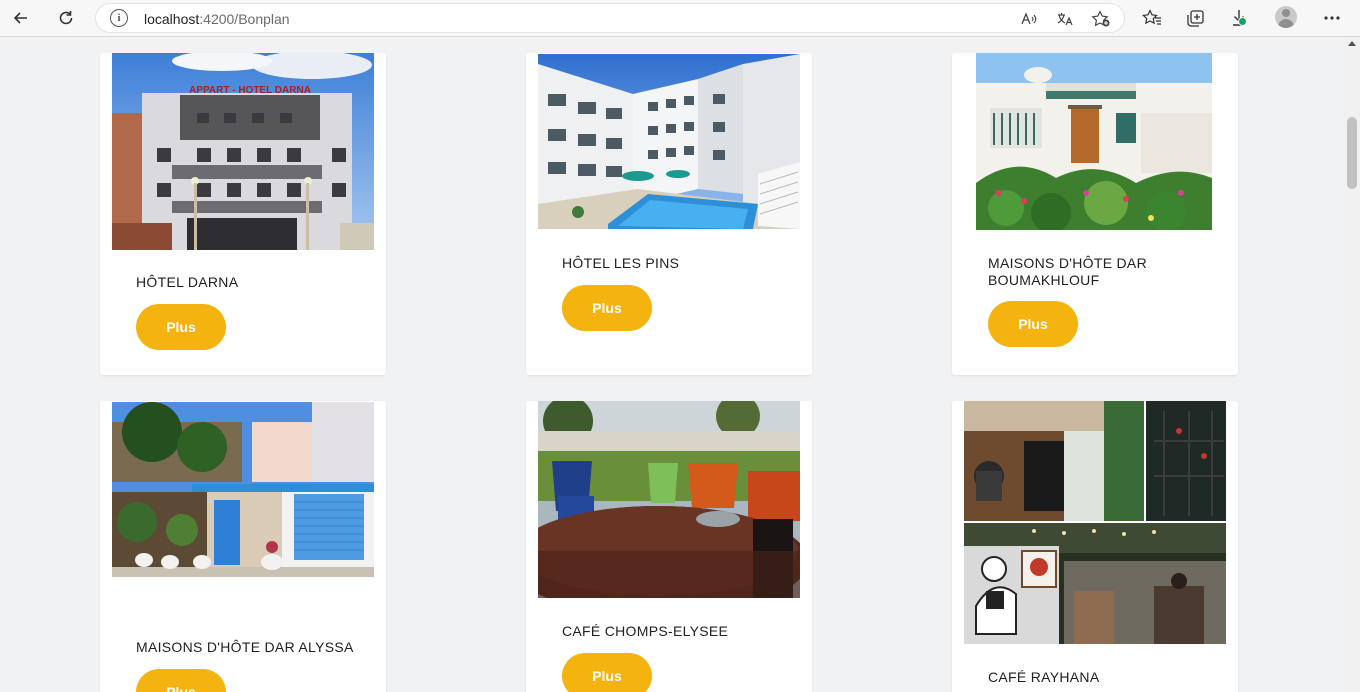 The width and height of the screenshot is (1360, 692). Describe the element at coordinates (1067, 271) in the screenshot. I see `card-title: MAISONS D'HÔTE DAR BOUMAKHLOUF` at that location.